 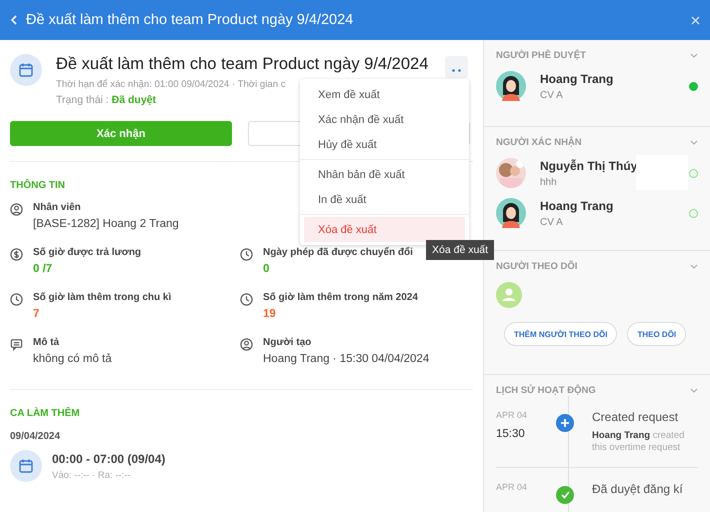 What do you see at coordinates (656, 334) in the screenshot?
I see `follow-button: THEO DÕI` at bounding box center [656, 334].